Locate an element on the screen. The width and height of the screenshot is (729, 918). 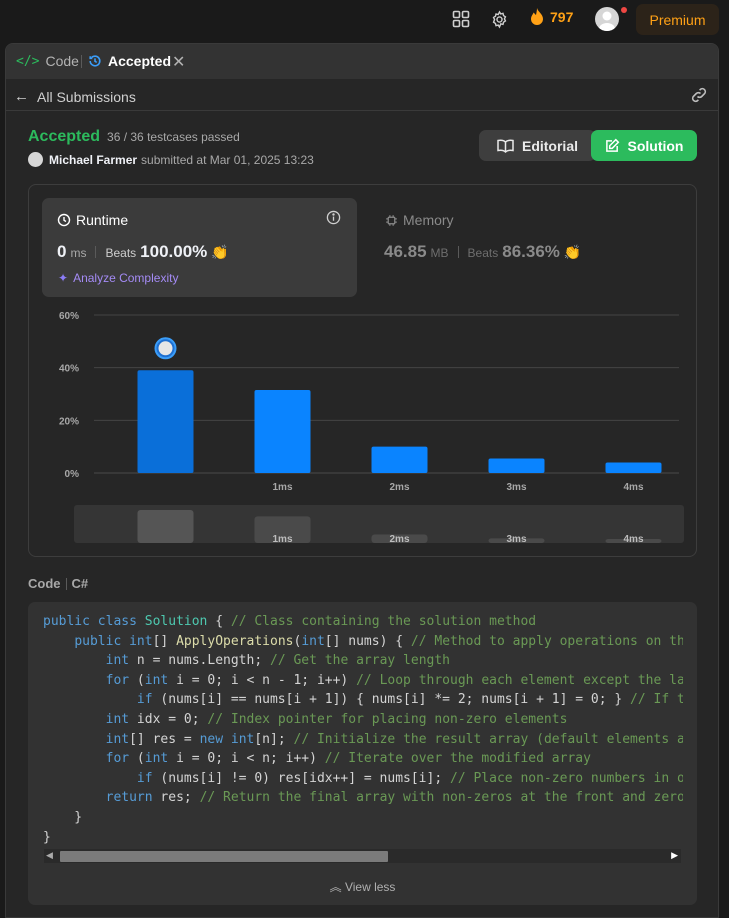
runtime-values: 0 ms Beats 100.00% 👏 is located at coordinates (143, 252).